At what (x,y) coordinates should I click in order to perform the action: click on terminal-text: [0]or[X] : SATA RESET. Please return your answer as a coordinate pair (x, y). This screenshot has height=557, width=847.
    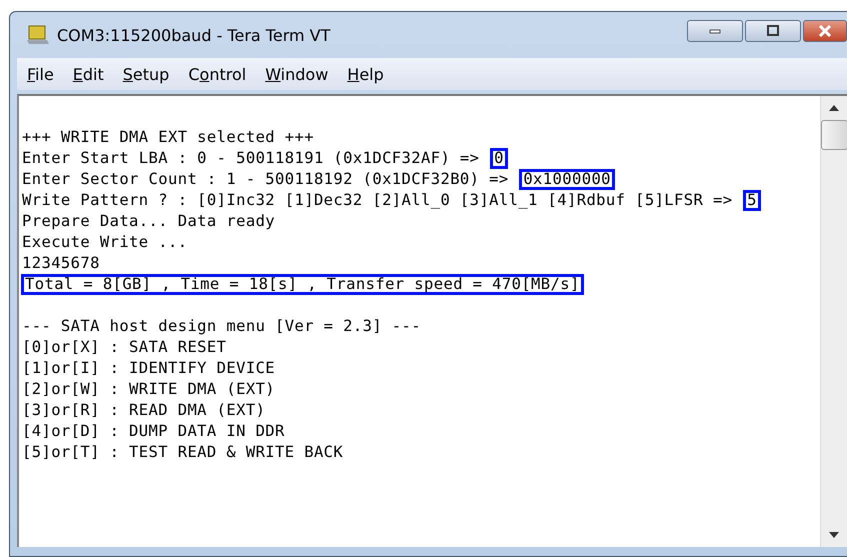
    Looking at the image, I should click on (124, 347).